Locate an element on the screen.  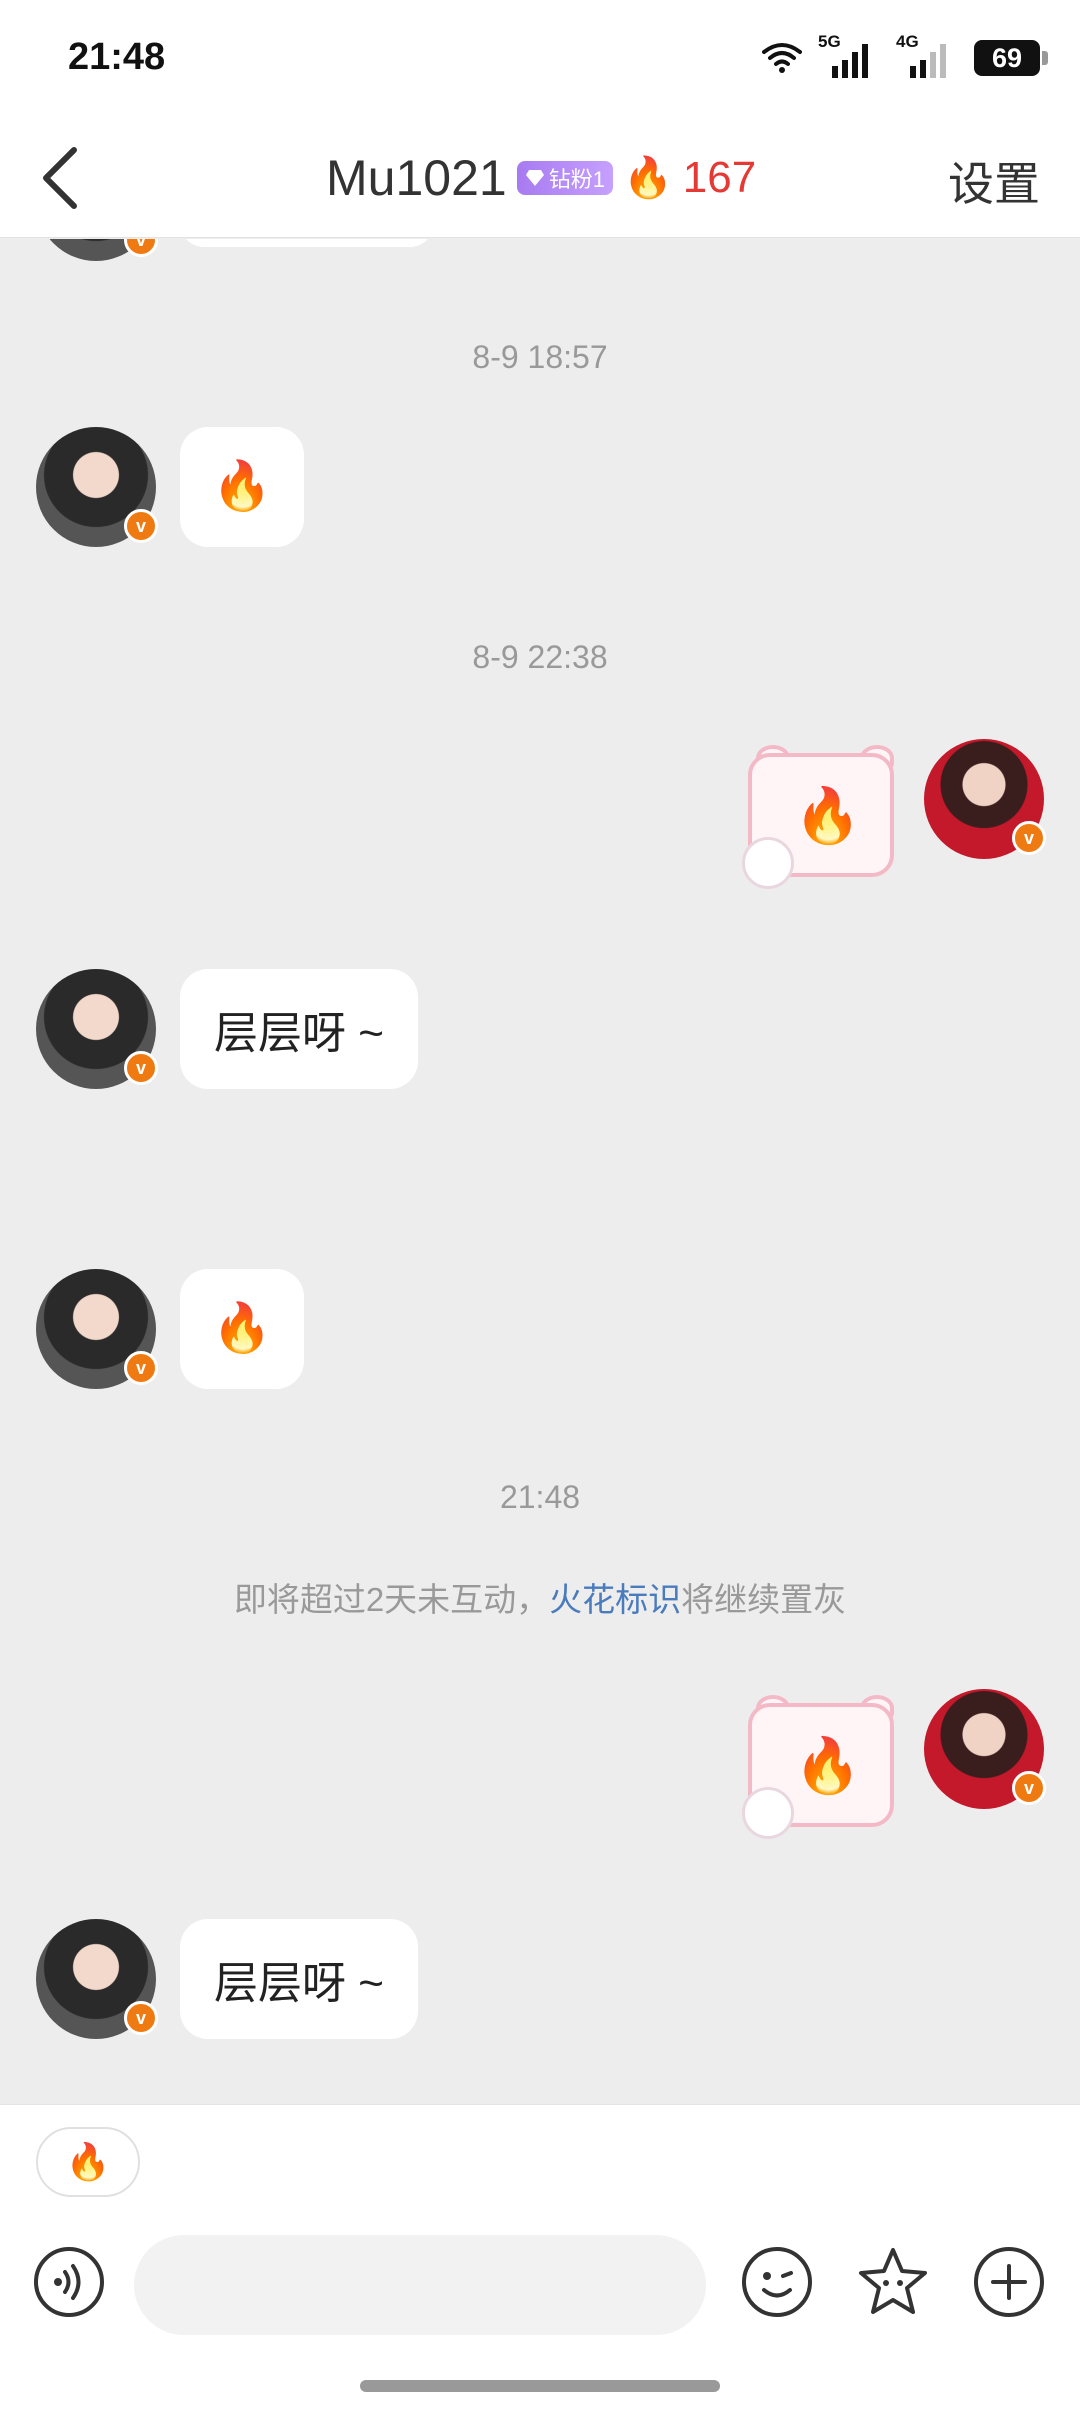
voice-button is located at coordinates (69, 2282).